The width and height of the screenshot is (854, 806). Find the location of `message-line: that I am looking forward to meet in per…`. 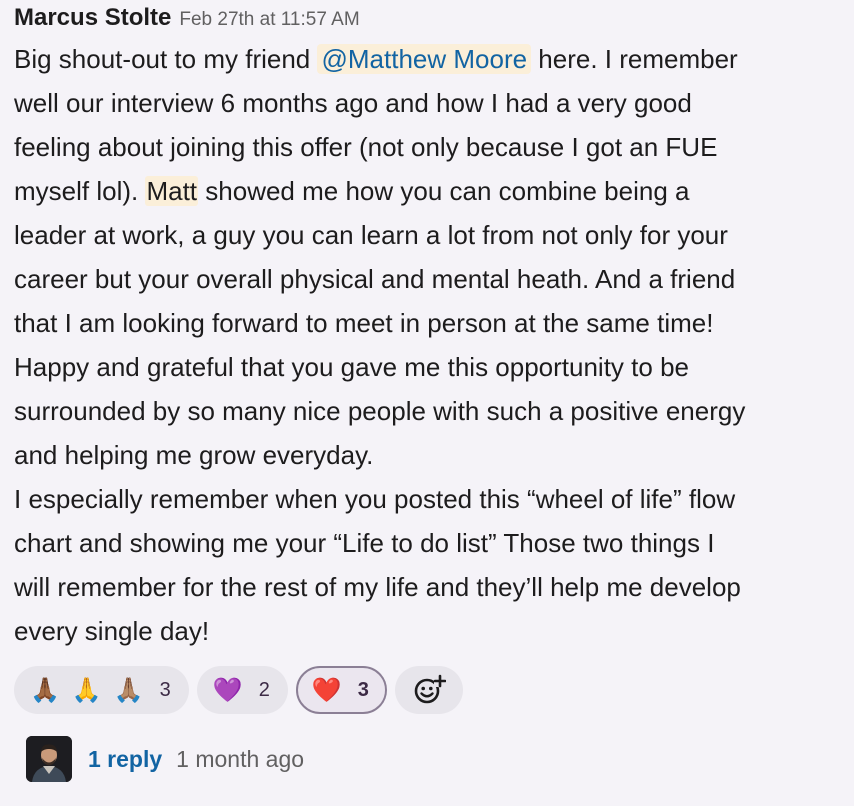

message-line: that I am looking forward to meet in per… is located at coordinates (364, 323).